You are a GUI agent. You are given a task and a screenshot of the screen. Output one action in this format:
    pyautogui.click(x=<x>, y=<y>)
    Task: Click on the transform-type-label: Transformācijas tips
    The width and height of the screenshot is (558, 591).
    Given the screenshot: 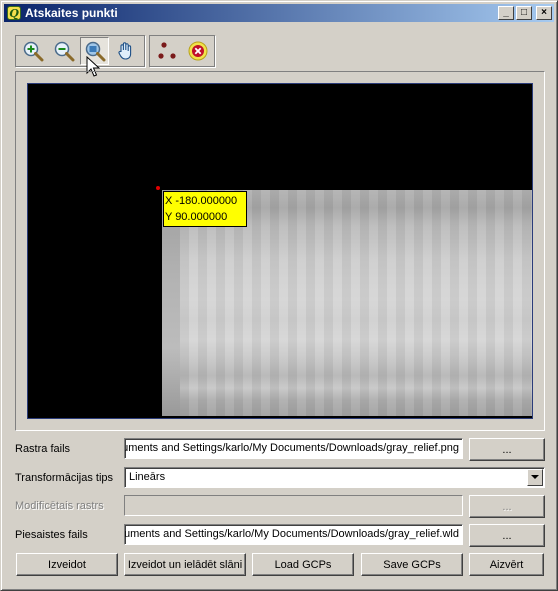 What is the action you would take?
    pyautogui.click(x=64, y=478)
    